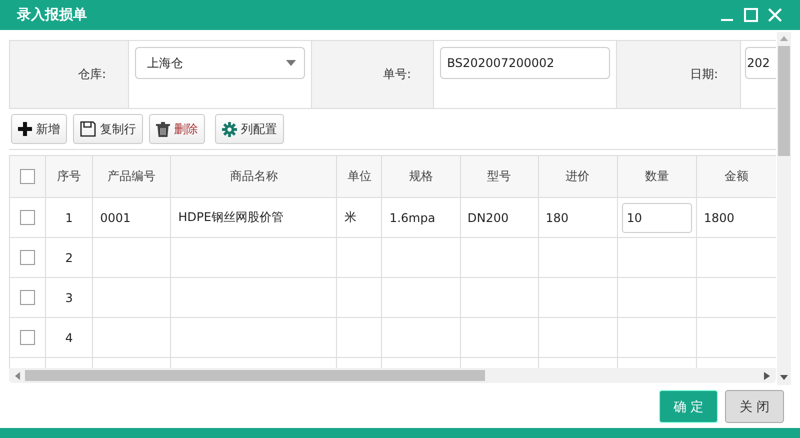 Image resolution: width=800 pixels, height=438 pixels. What do you see at coordinates (754, 406) in the screenshot?
I see `close-button: 关 闭` at bounding box center [754, 406].